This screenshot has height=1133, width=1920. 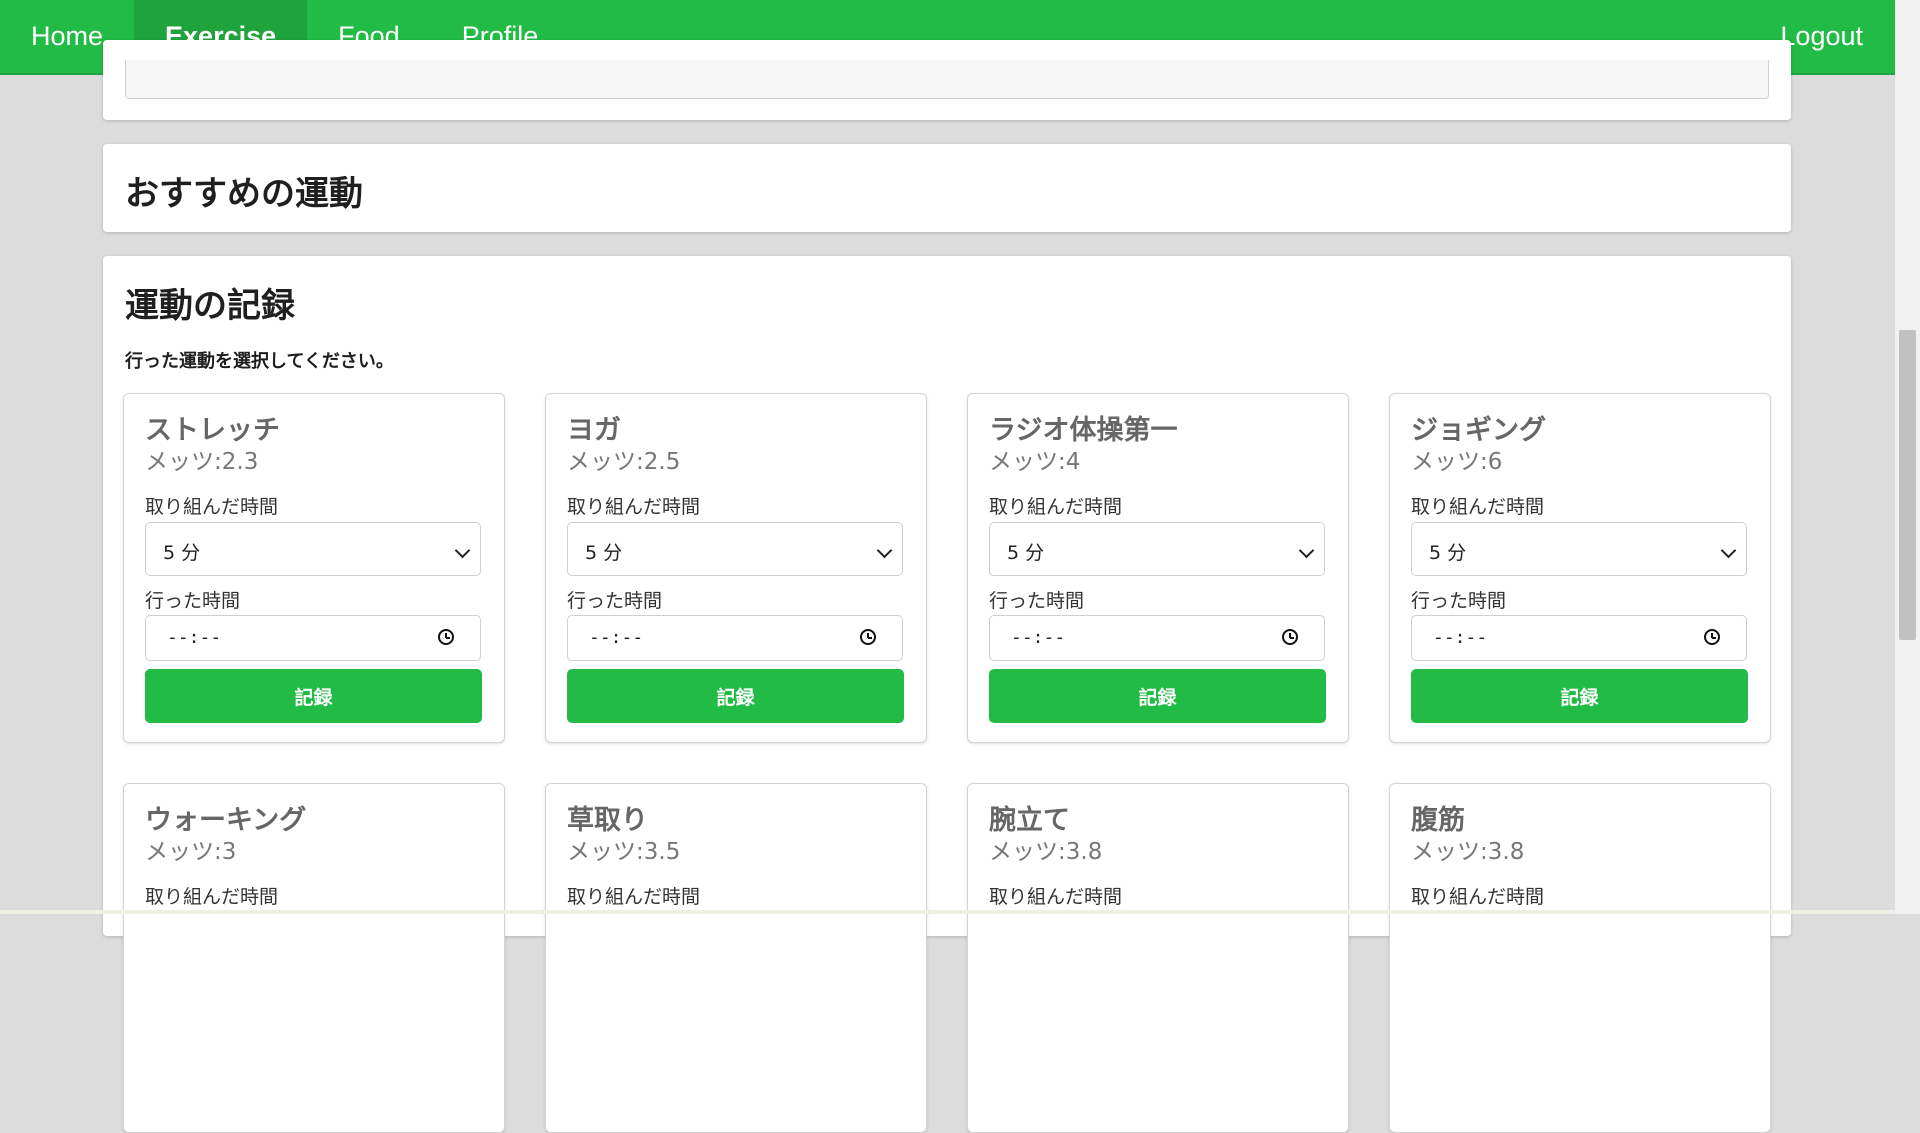 What do you see at coordinates (624, 462) in the screenshot?
I see `exercise-mets: メッツ:2.5` at bounding box center [624, 462].